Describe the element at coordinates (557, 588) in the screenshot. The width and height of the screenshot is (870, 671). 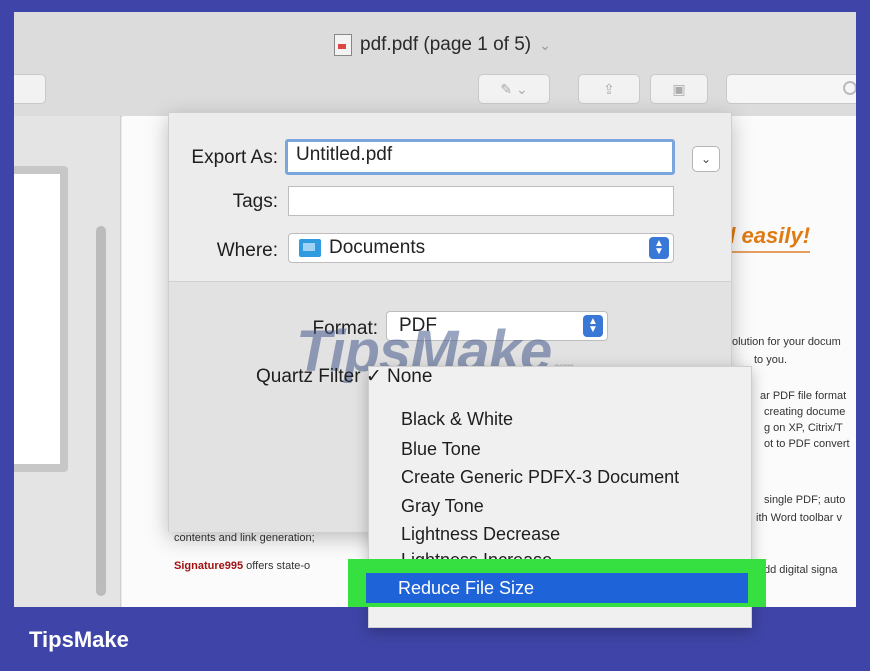
I see `menu-item-reduce-file-size: Reduce File Size` at that location.